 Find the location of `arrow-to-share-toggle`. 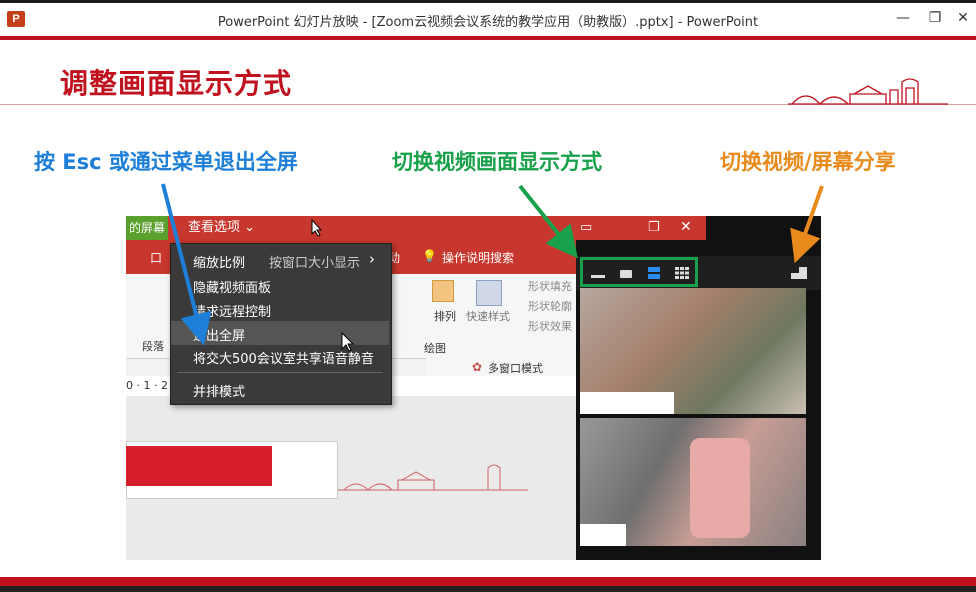

arrow-to-share-toggle is located at coordinates (807, 224).